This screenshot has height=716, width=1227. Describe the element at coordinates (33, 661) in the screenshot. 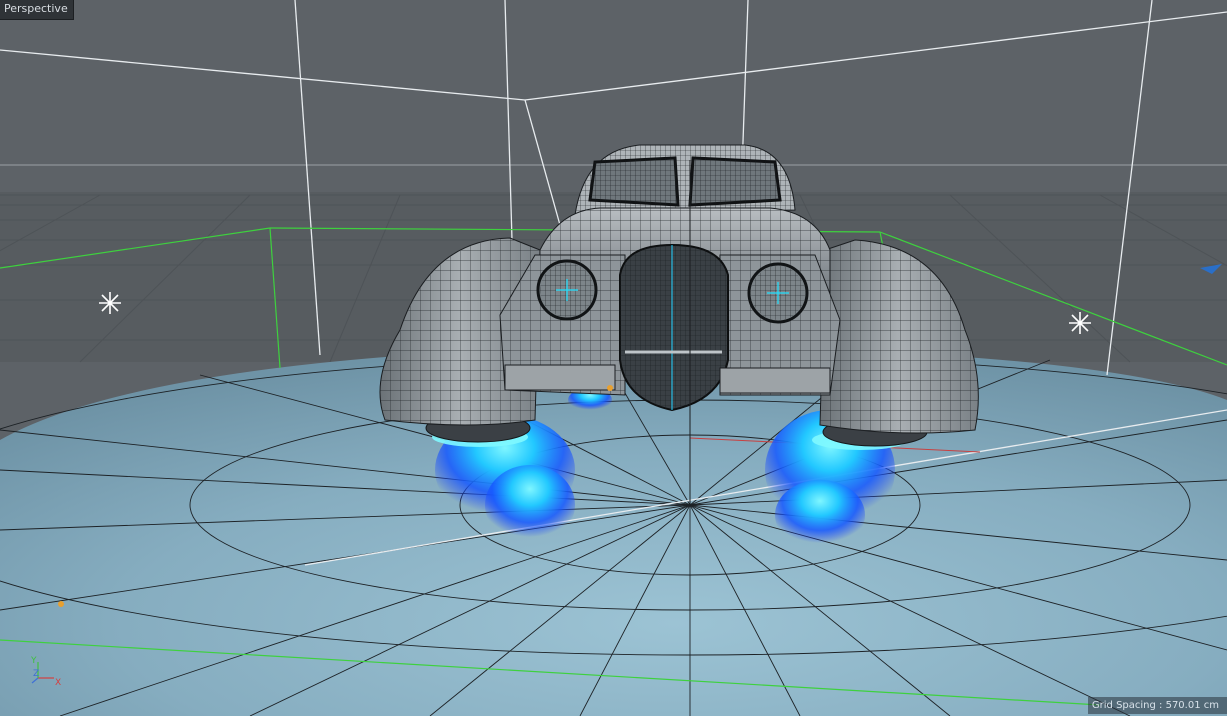

I see `axis-y-label: Y` at that location.